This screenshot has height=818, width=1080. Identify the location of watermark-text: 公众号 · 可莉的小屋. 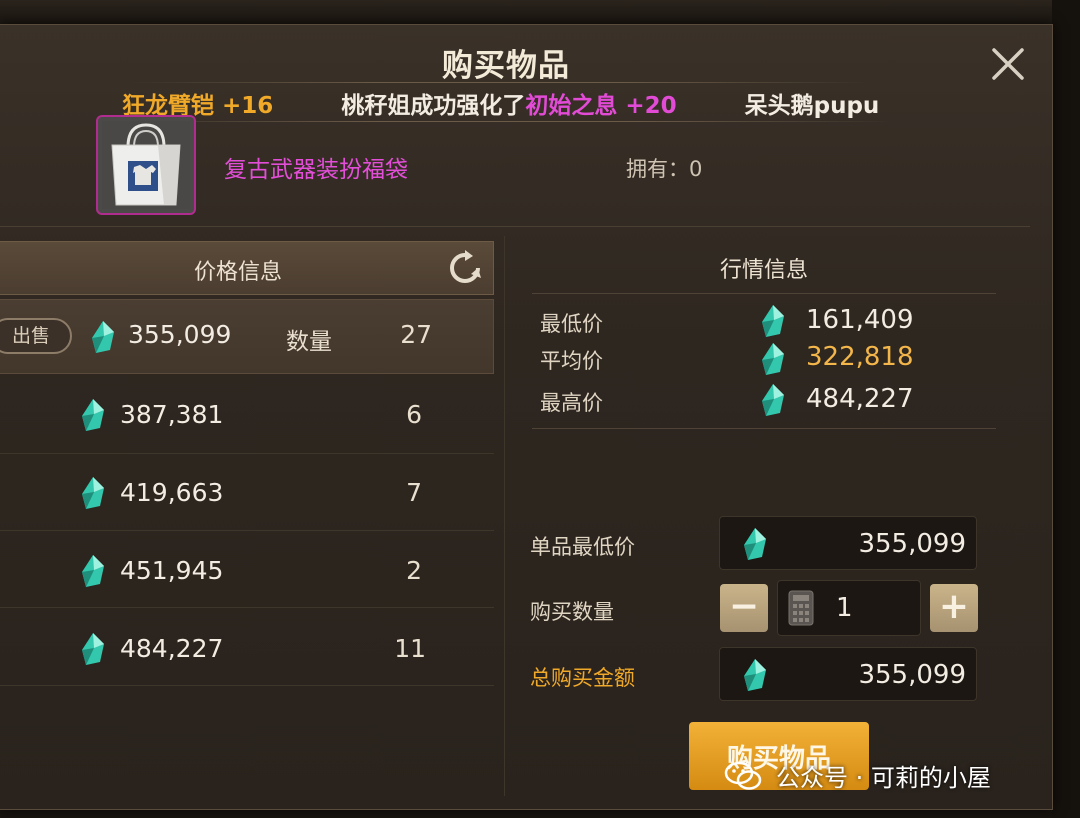
(883, 778).